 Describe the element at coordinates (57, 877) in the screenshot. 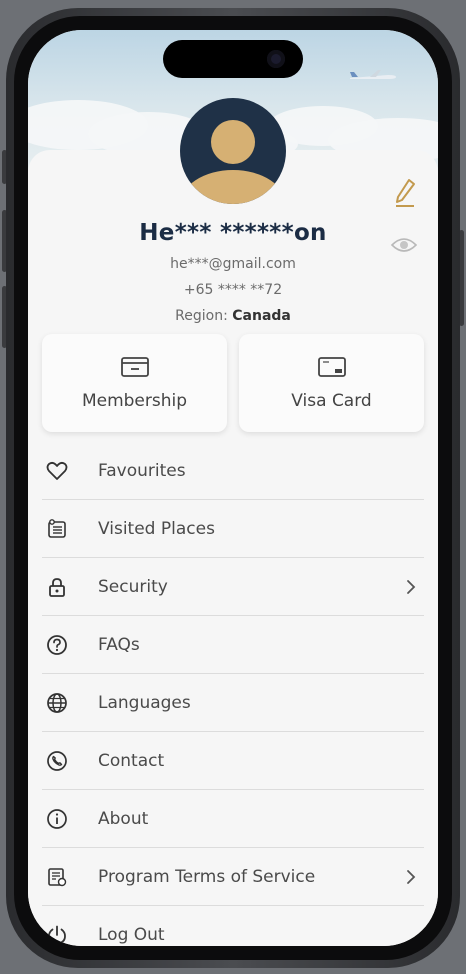

I see `terms-document-icon` at that location.